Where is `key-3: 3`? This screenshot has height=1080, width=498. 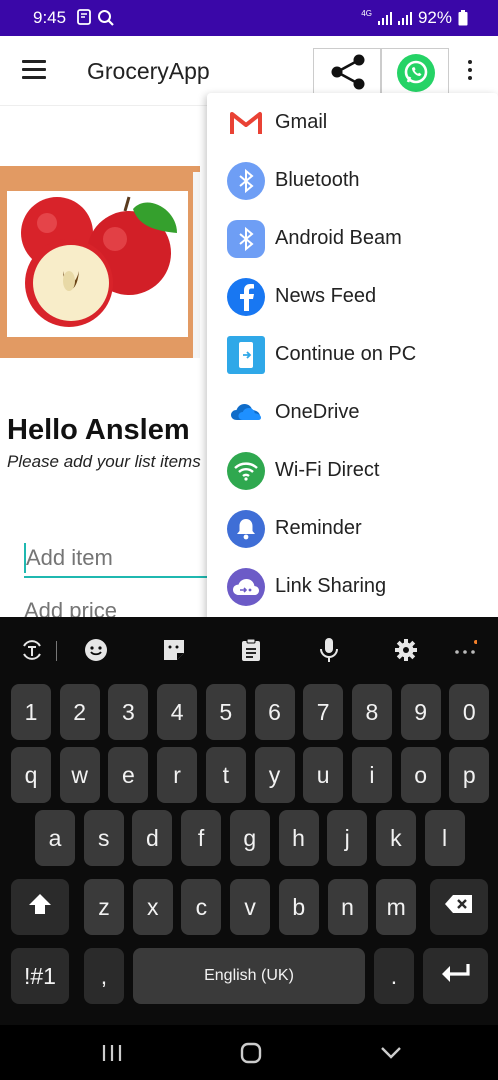 key-3: 3 is located at coordinates (128, 712).